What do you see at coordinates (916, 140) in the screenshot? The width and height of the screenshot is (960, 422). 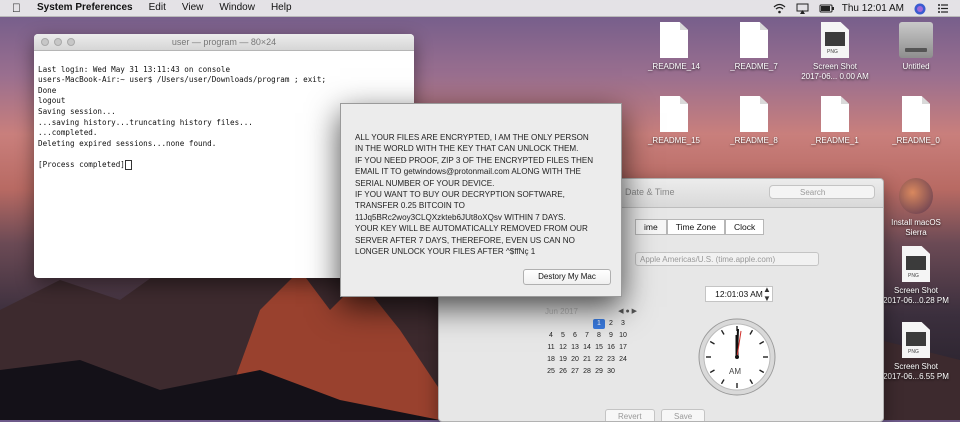 I see `desktop-icon-label: _README_0` at bounding box center [916, 140].